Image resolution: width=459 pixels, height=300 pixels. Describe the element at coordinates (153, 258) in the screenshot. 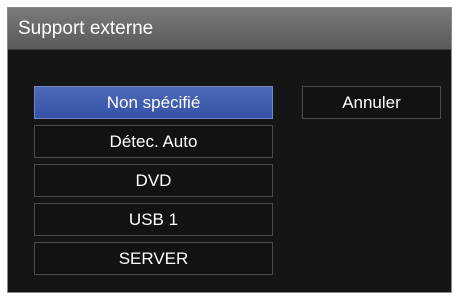

I see `option-server-button: SERVER` at that location.